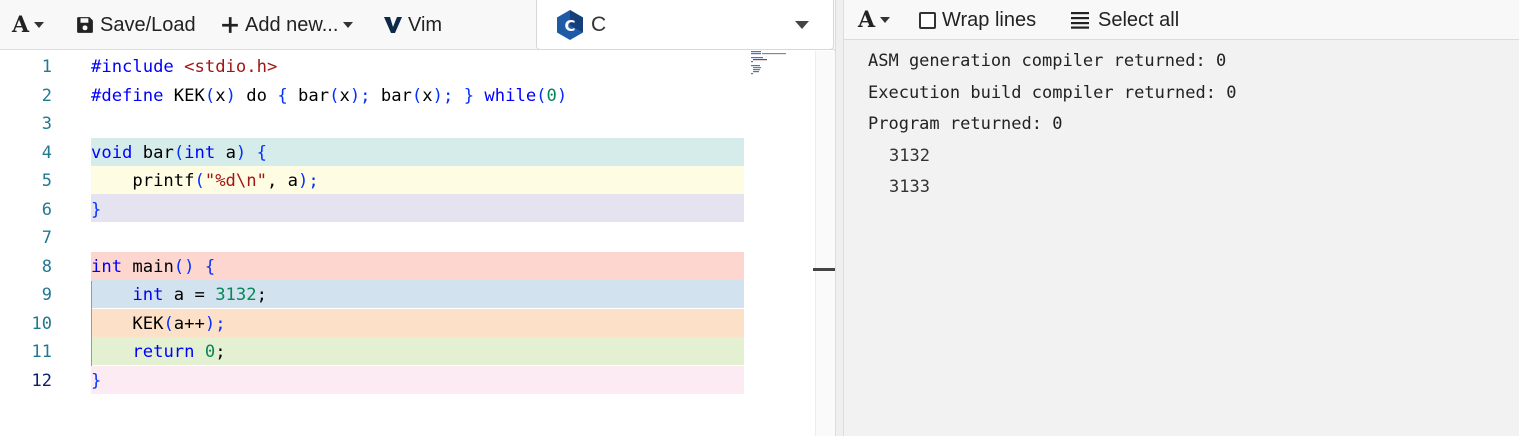 The width and height of the screenshot is (1519, 436). I want to click on stdout-line: 3132, so click(909, 155).